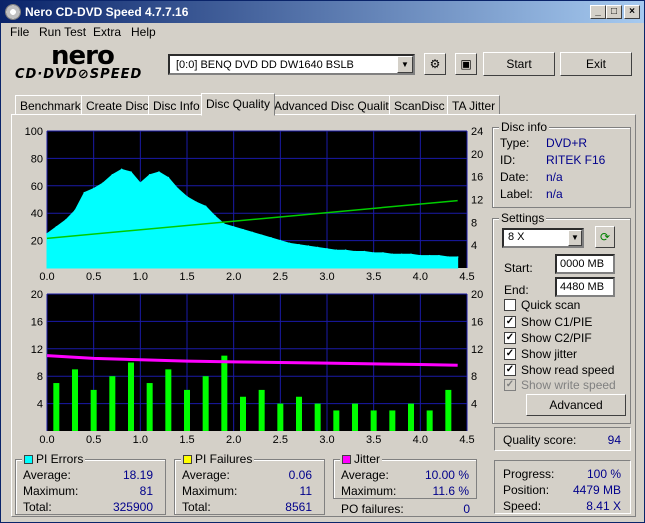 The height and width of the screenshot is (523, 645). I want to click on pi-errors-maximum-value: 81, so click(146, 491).